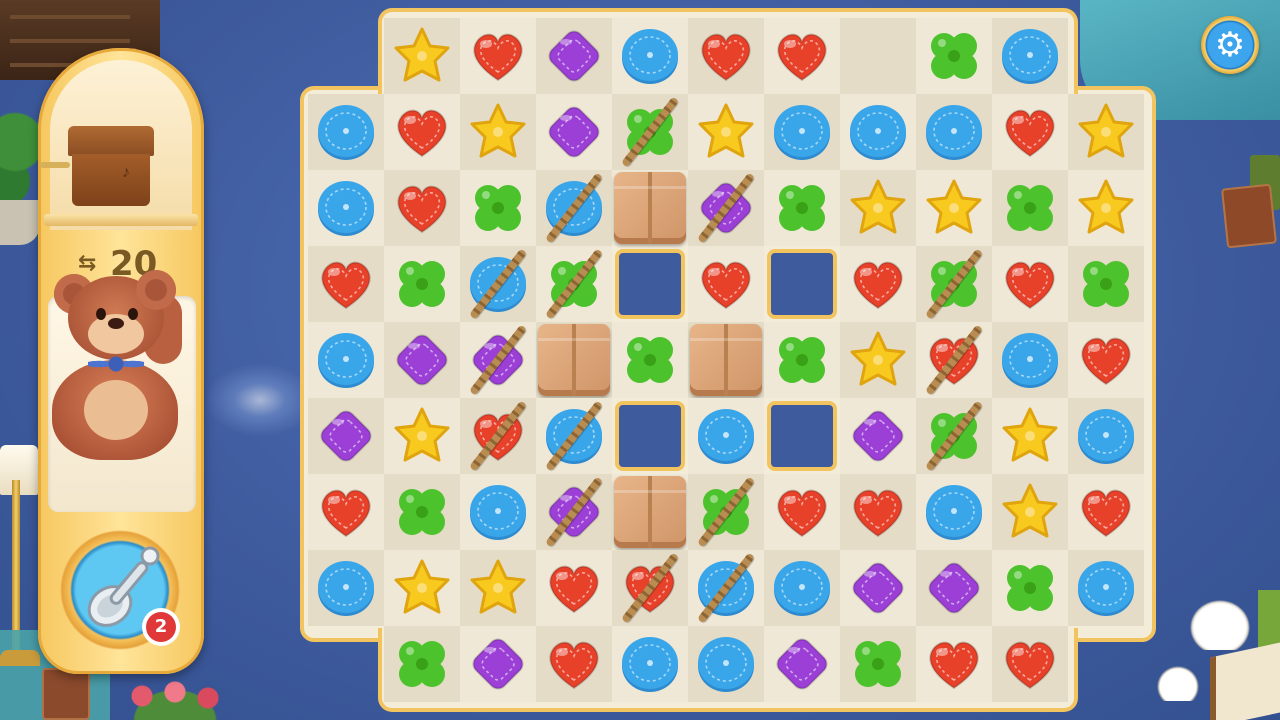  I want to click on clover-icon, so click(422, 664).